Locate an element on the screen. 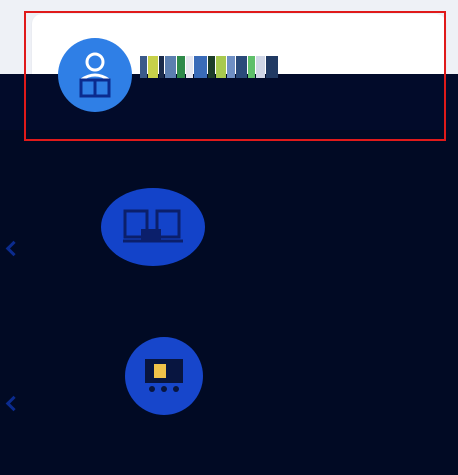 Image resolution: width=458 pixels, height=475 pixels. blackboard-icon is located at coordinates (164, 376).